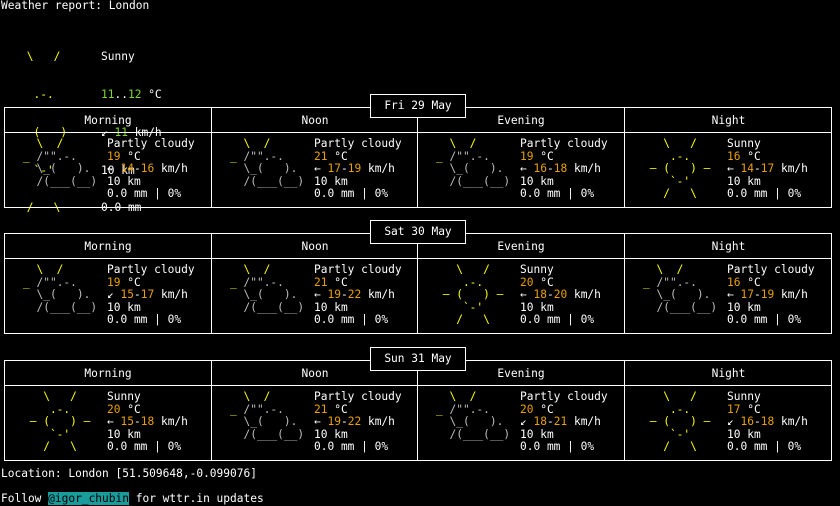 Image resolution: width=840 pixels, height=506 pixels. Describe the element at coordinates (418, 359) in the screenshot. I see `day-date-label: Sun 31 May` at that location.